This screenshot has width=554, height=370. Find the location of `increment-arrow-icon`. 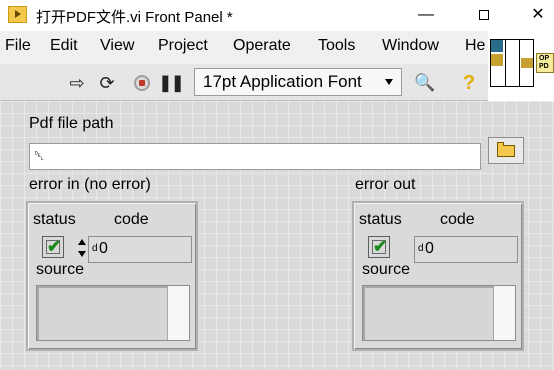

increment-arrow-icon is located at coordinates (82, 242).